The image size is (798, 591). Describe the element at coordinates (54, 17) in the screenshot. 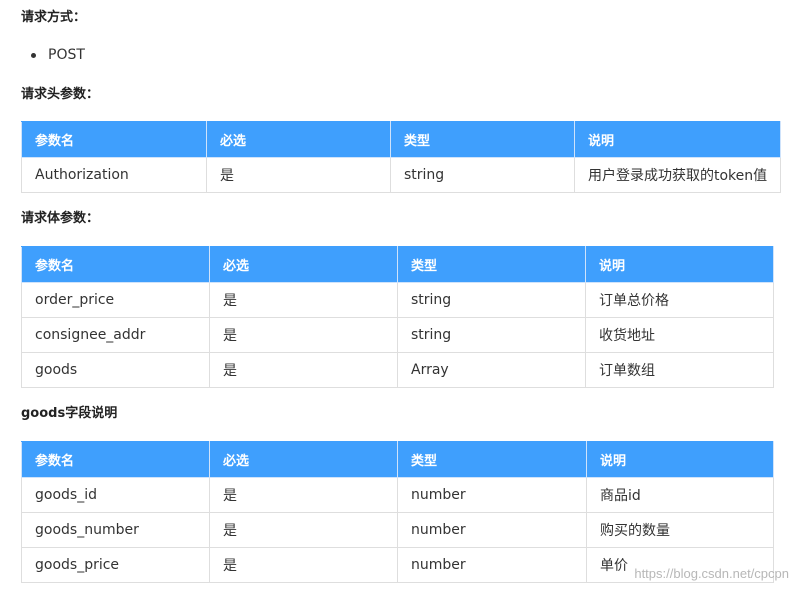

I see `request-method-heading: 请求方式：` at that location.